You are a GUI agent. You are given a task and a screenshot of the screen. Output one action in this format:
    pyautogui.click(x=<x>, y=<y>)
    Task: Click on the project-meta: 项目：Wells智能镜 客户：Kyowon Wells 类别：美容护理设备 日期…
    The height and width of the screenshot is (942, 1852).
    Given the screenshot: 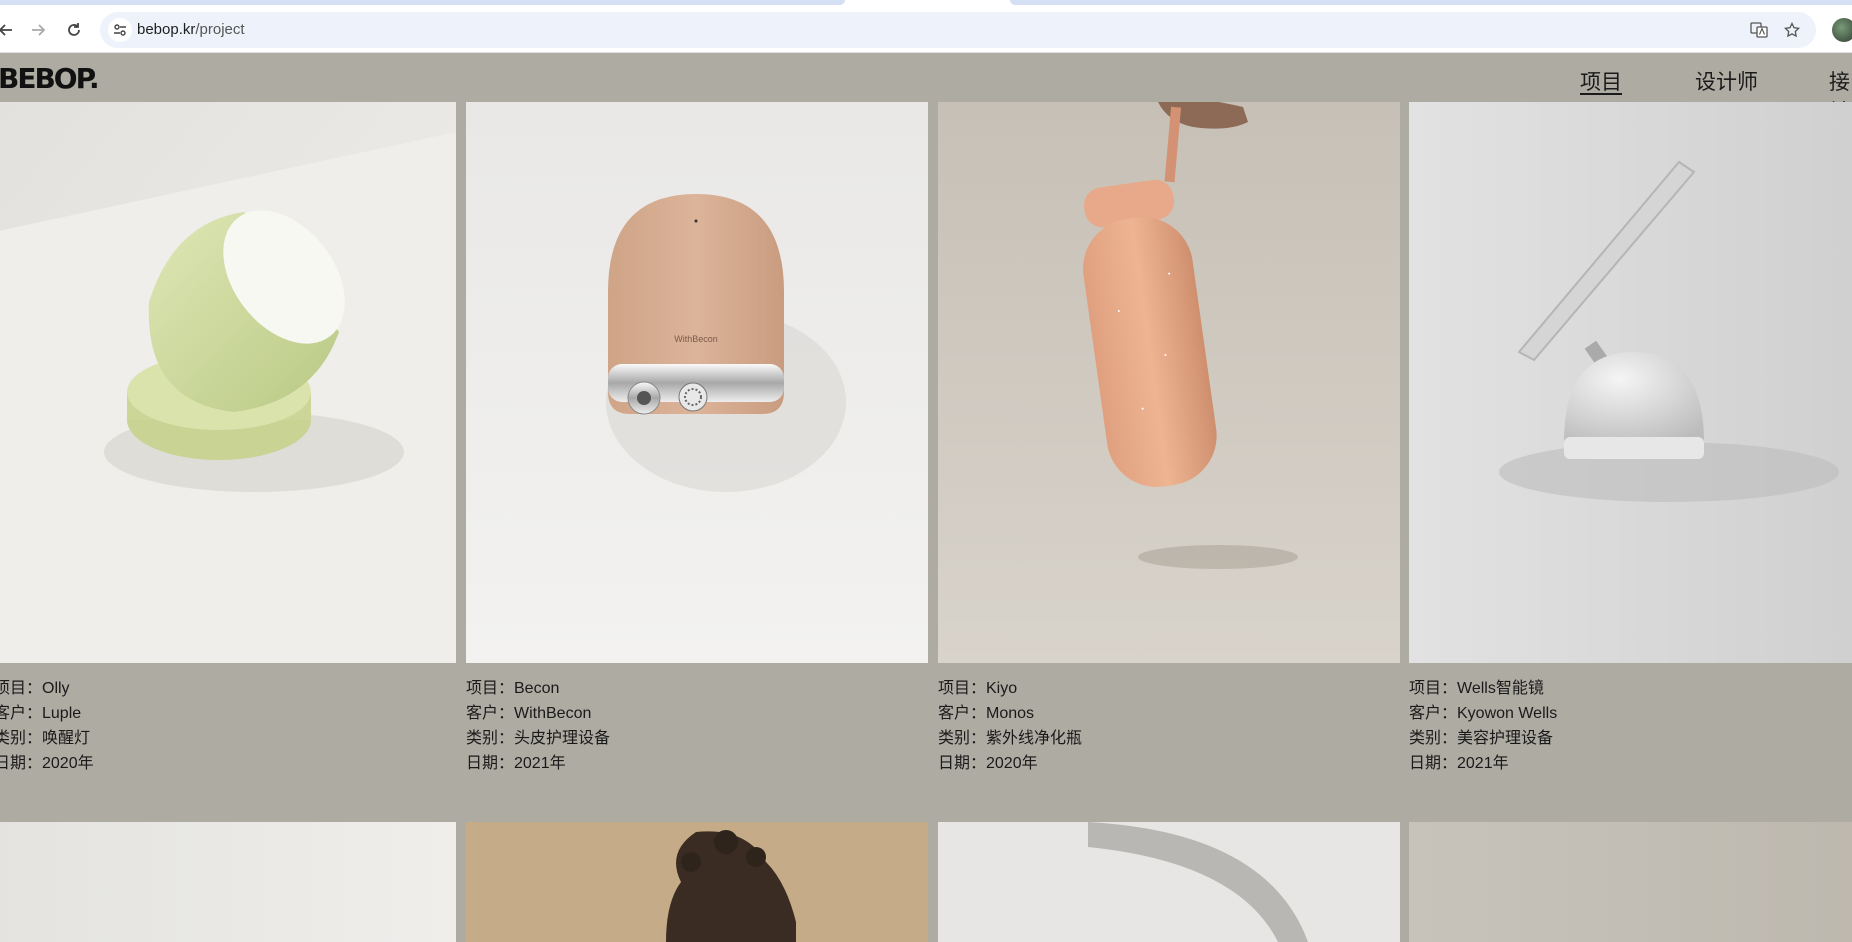 What is the action you would take?
    pyautogui.click(x=1630, y=726)
    